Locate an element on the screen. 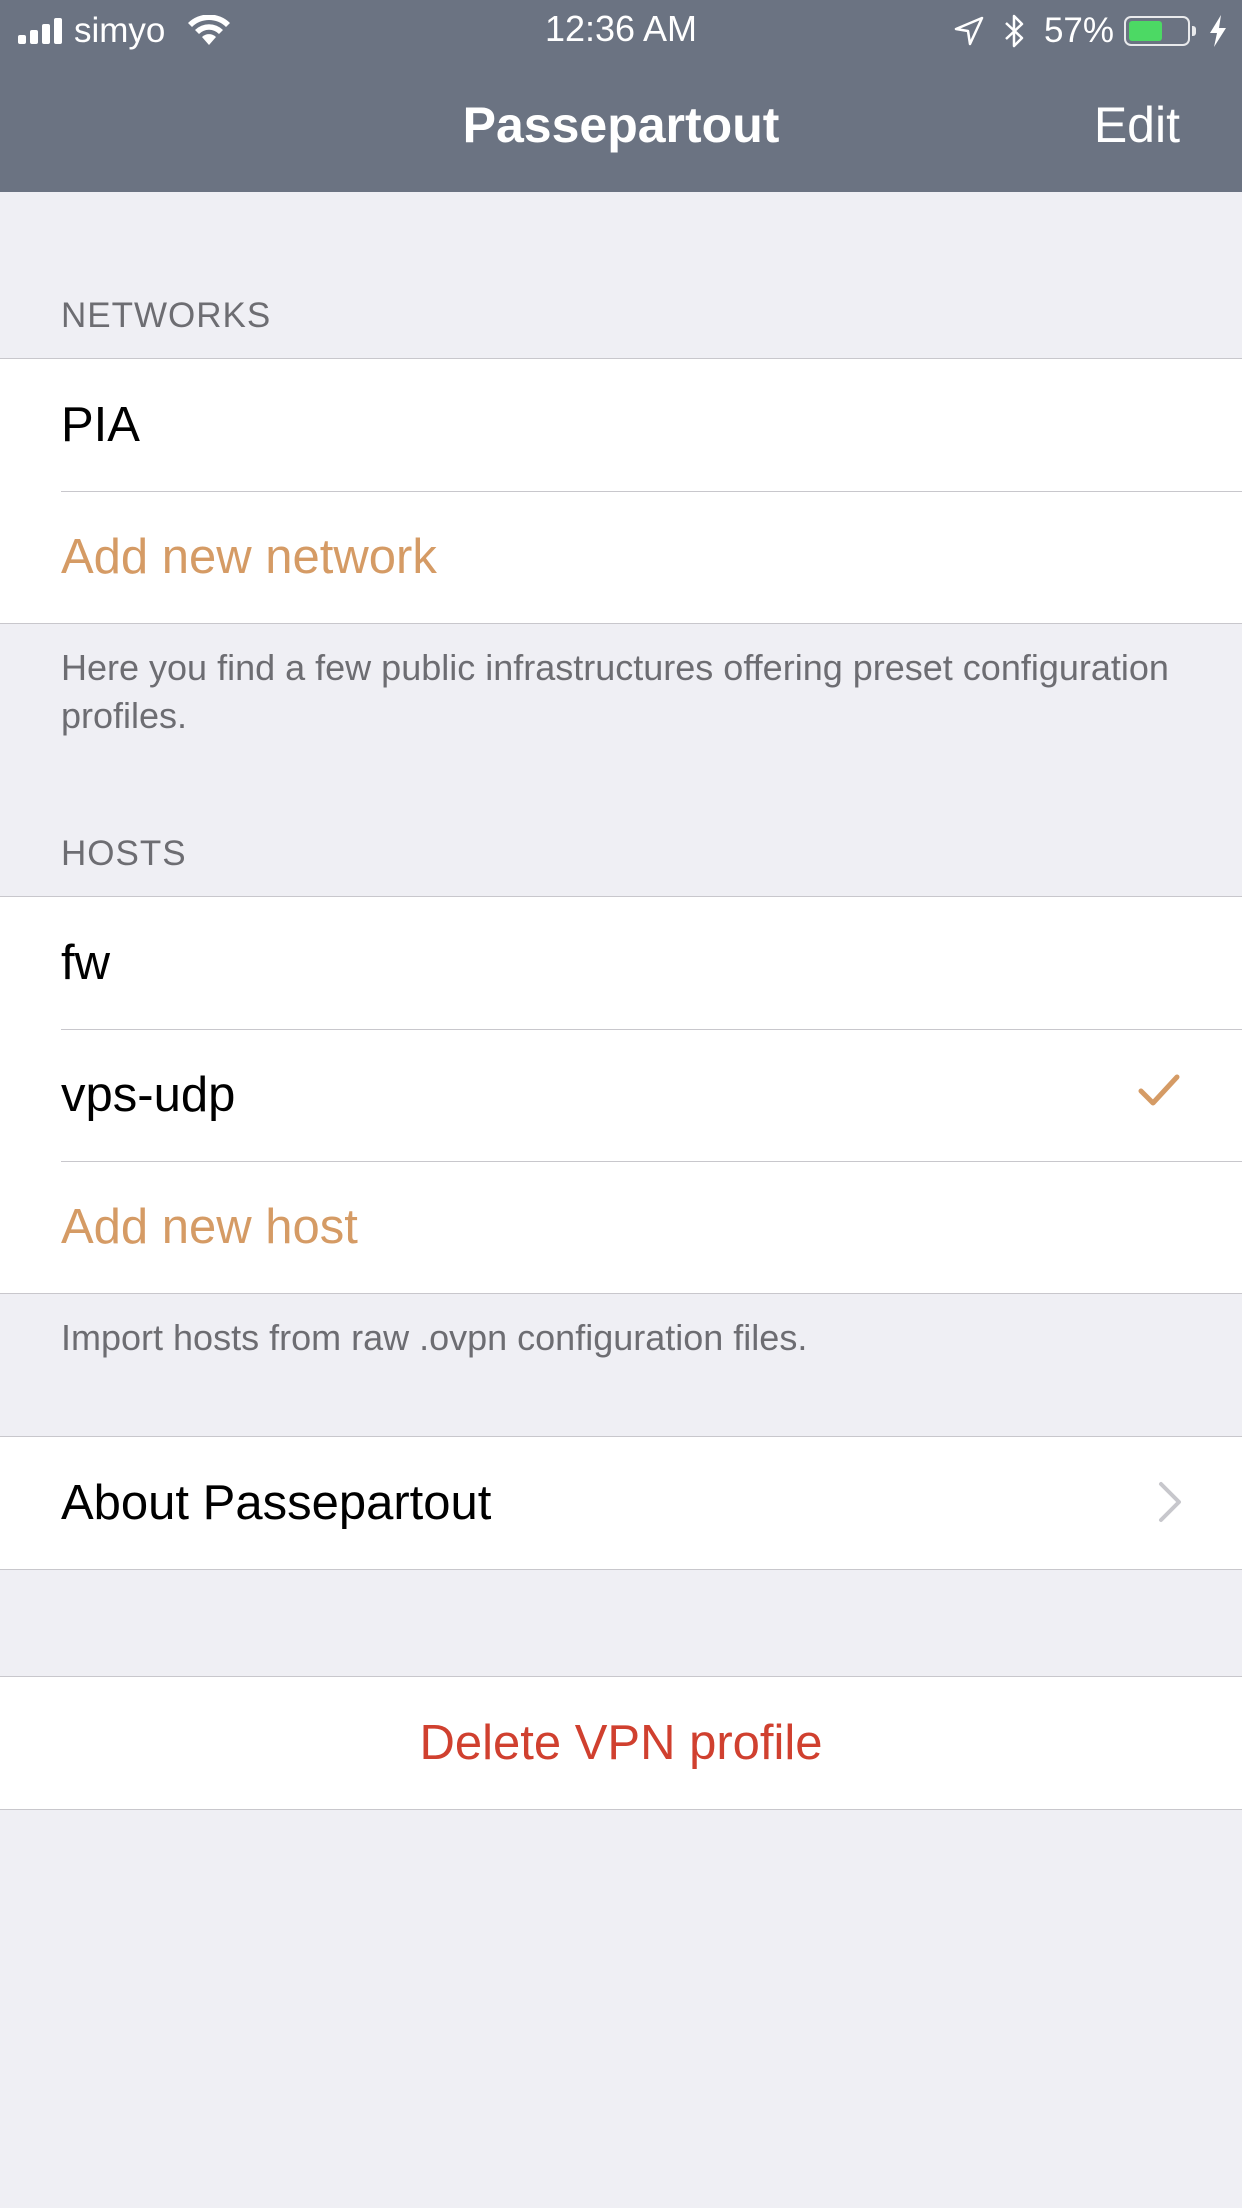  about-group: About Passepartout is located at coordinates (621, 1503).